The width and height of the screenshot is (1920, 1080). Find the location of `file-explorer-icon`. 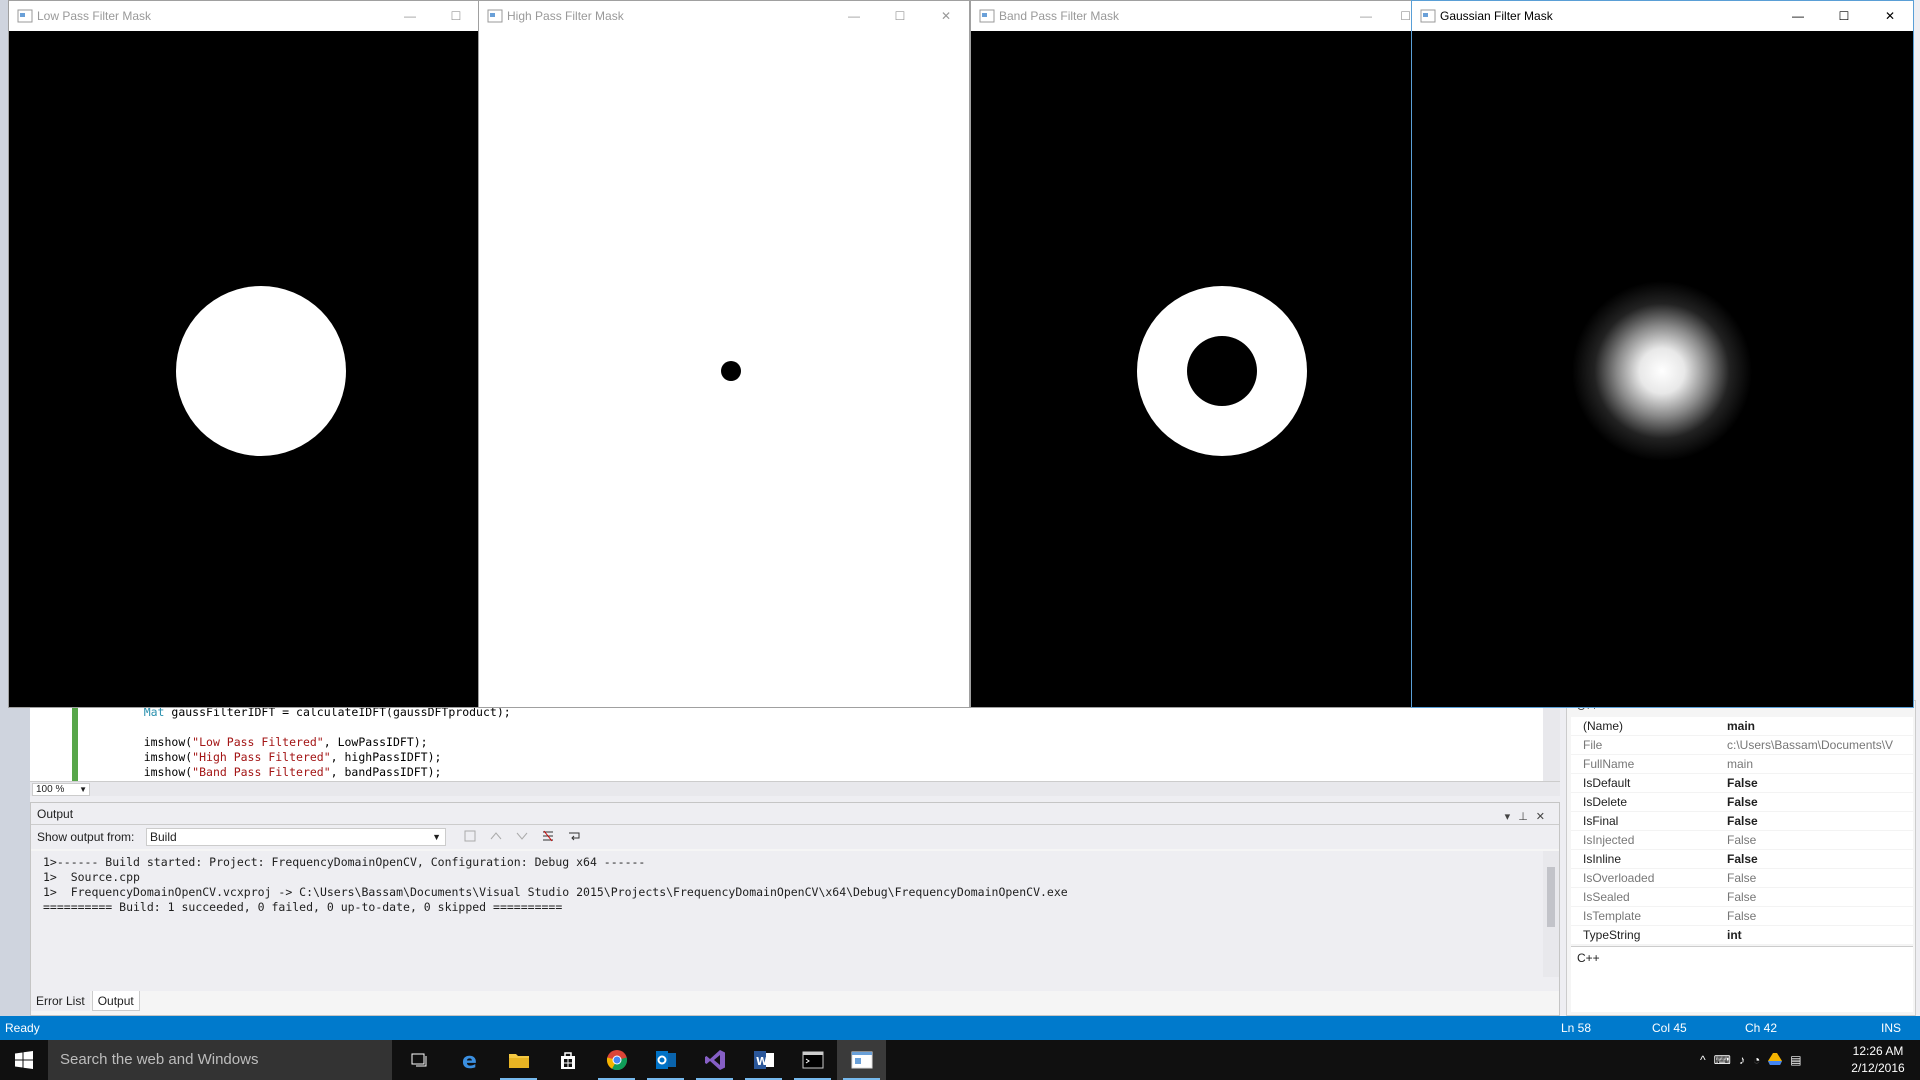

file-explorer-icon is located at coordinates (518, 1060).